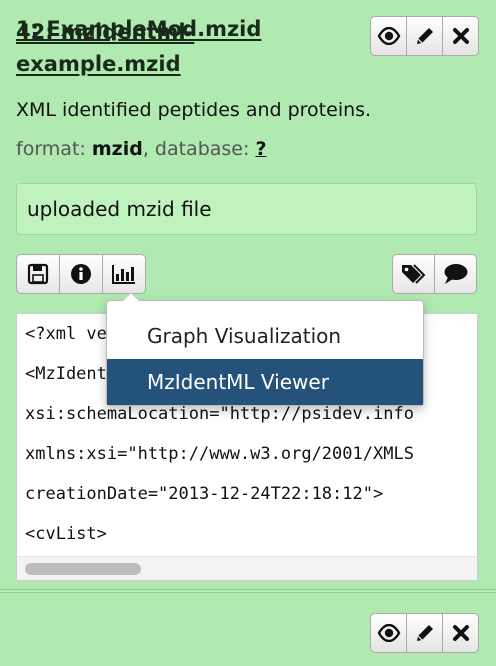  Describe the element at coordinates (83, 569) in the screenshot. I see `scrollbar-thumb` at that location.